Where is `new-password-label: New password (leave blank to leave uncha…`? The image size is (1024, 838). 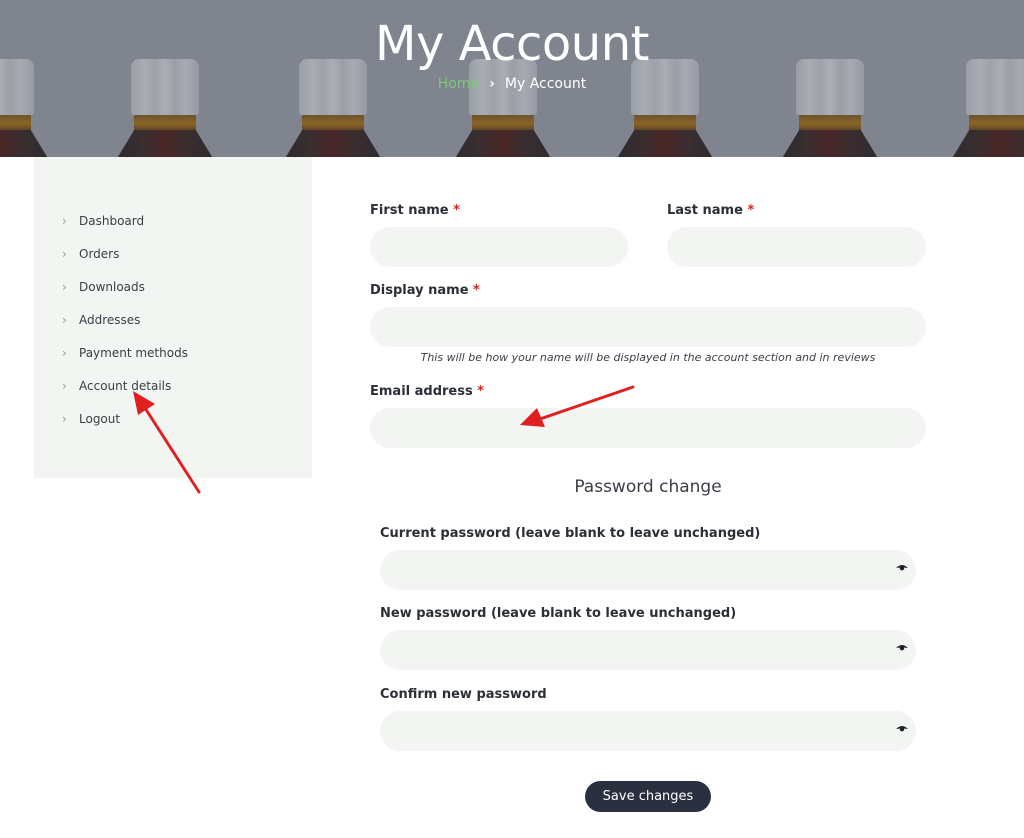
new-password-label: New password (leave blank to leave uncha… is located at coordinates (558, 613).